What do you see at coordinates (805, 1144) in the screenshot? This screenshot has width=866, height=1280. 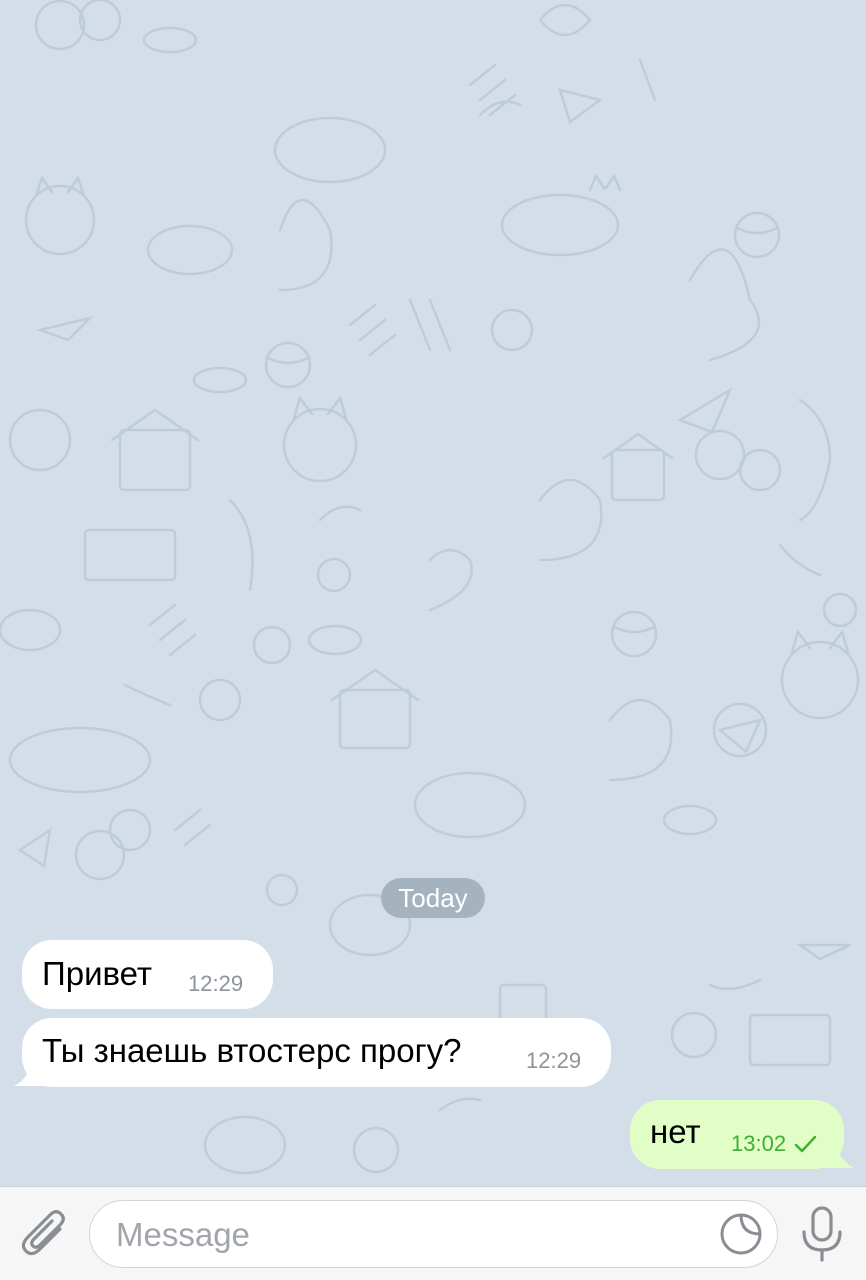 I see `read-check-icon` at bounding box center [805, 1144].